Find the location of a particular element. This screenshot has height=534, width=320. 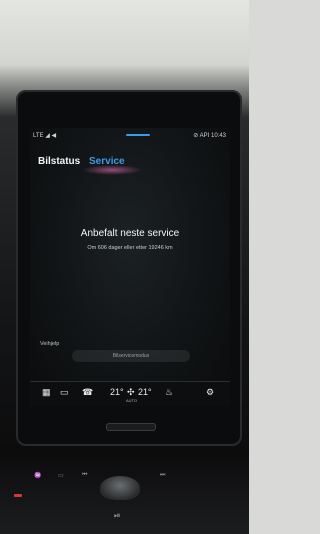

climate-bar: ▦ ▭ ☎ 21° ✣ AUTO 21° ♨ ⚙ is located at coordinates (130, 393).